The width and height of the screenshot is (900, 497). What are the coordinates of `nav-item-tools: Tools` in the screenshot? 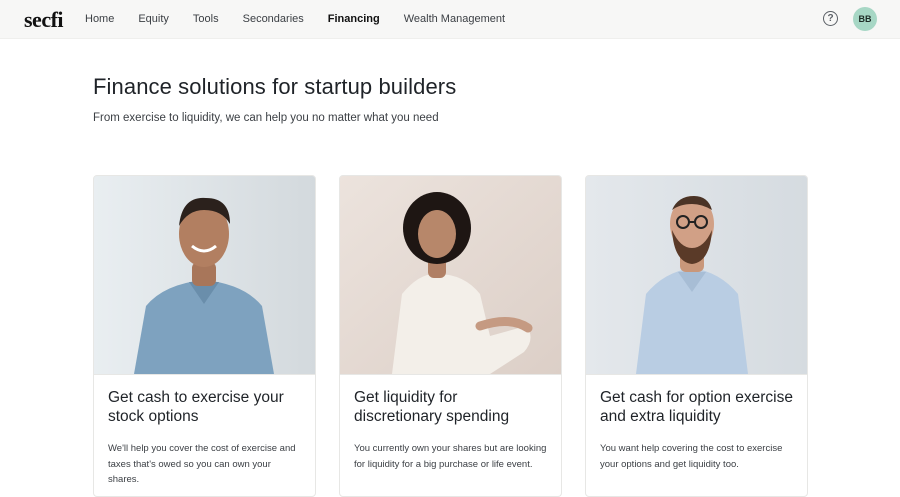 It's located at (206, 19).